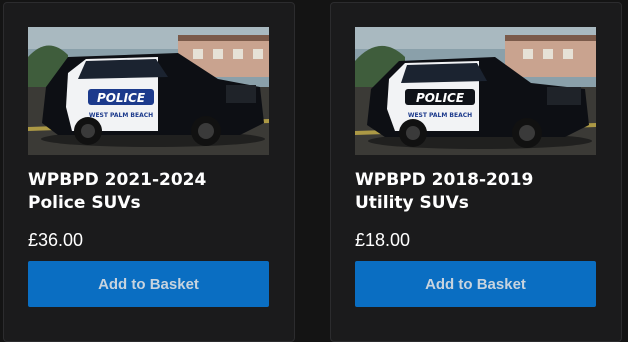  Describe the element at coordinates (412, 203) in the screenshot. I see `product-title-line2: Utility SUVs` at that location.